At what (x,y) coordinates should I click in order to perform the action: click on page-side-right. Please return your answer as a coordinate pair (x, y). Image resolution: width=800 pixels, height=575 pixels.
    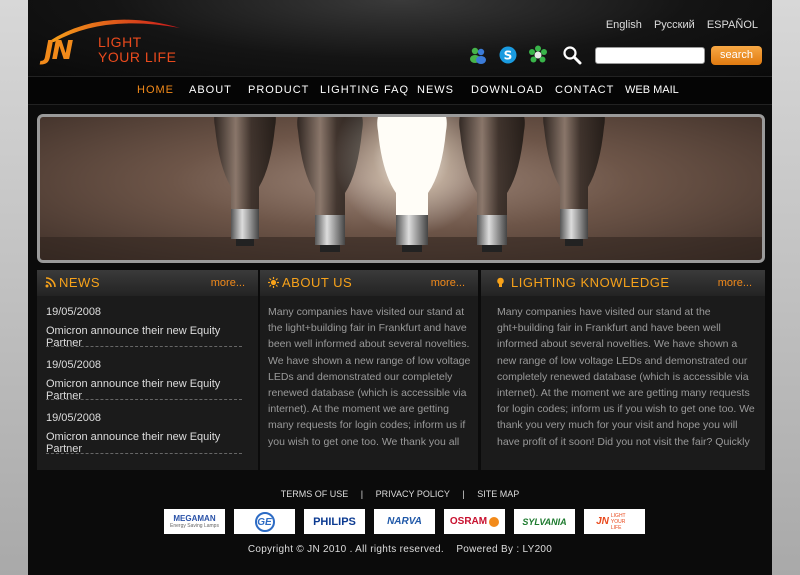
    Looking at the image, I should click on (786, 287).